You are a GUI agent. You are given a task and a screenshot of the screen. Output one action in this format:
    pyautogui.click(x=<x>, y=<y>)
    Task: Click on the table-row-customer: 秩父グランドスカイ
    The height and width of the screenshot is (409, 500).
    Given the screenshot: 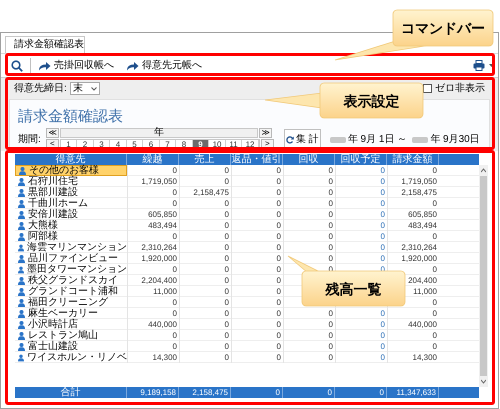 What is the action you would take?
    pyautogui.click(x=71, y=280)
    